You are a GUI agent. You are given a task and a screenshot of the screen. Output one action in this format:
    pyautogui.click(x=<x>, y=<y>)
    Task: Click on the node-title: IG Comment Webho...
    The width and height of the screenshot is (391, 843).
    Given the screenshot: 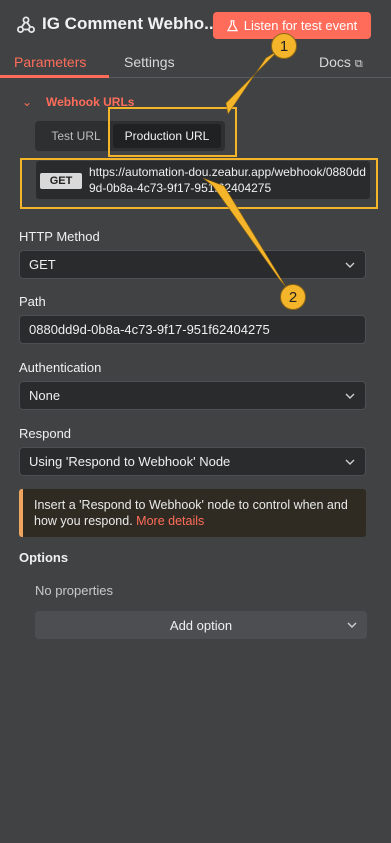 What is the action you would take?
    pyautogui.click(x=130, y=24)
    